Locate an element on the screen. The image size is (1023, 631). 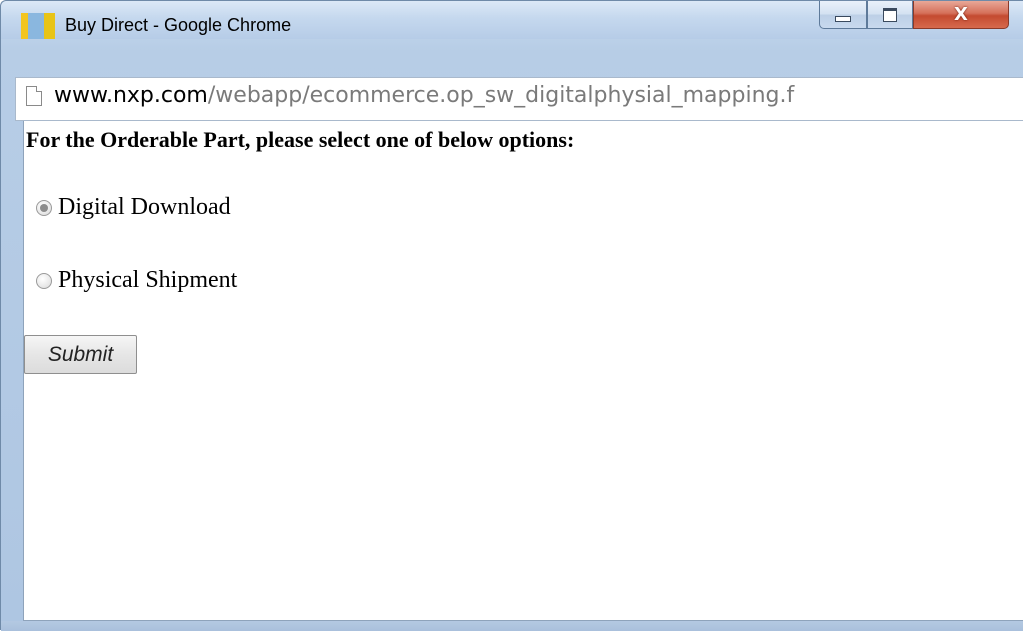
digital-download-radio is located at coordinates (44, 207).